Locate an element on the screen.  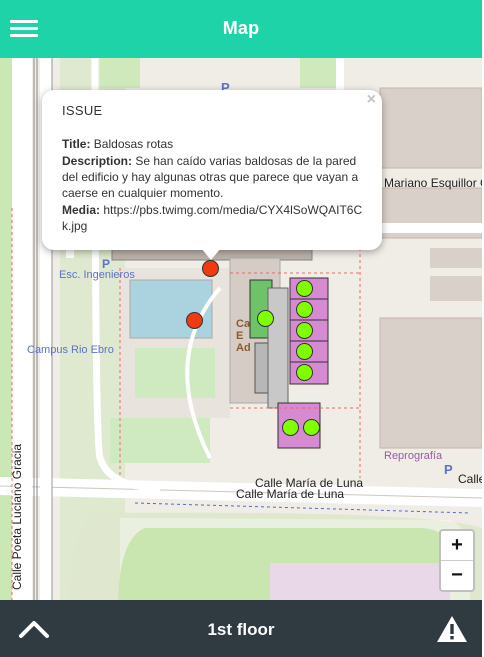
issue-title-row: Title: Baldosas rotas is located at coordinates (213, 144).